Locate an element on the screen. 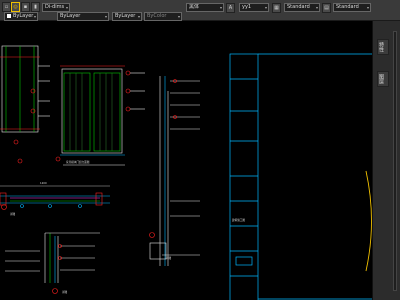  dimstyle-select: Di-dims ▾ is located at coordinates (56, 7).